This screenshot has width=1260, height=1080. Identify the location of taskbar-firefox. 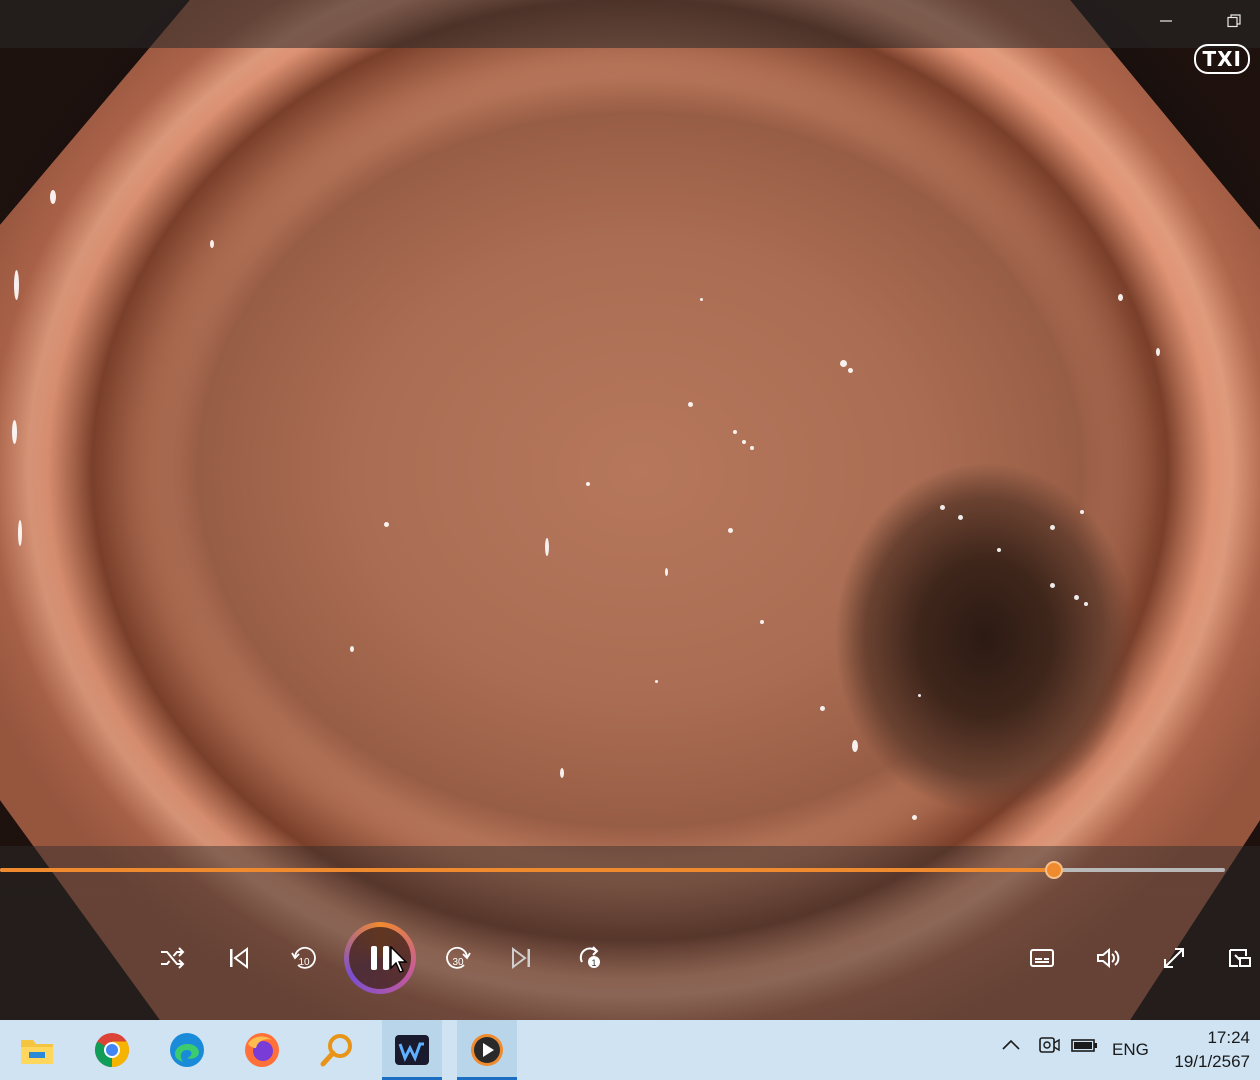
(262, 1050).